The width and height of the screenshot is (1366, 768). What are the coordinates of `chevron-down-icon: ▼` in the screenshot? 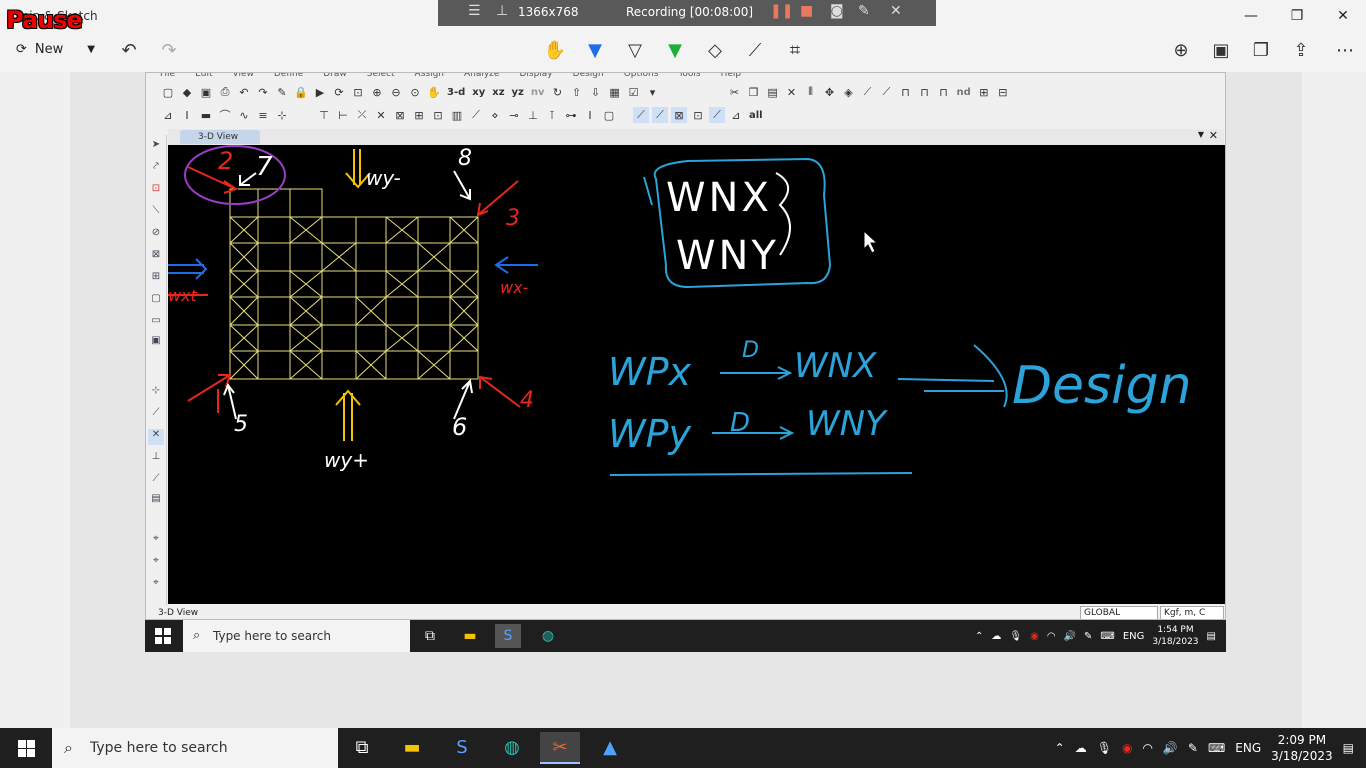 It's located at (91, 49).